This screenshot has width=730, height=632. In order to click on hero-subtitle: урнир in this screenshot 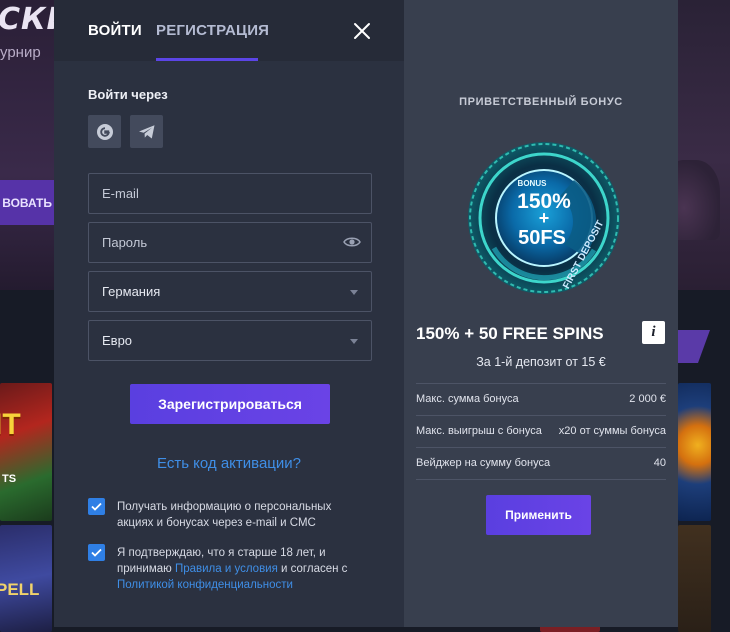, I will do `click(20, 52)`.